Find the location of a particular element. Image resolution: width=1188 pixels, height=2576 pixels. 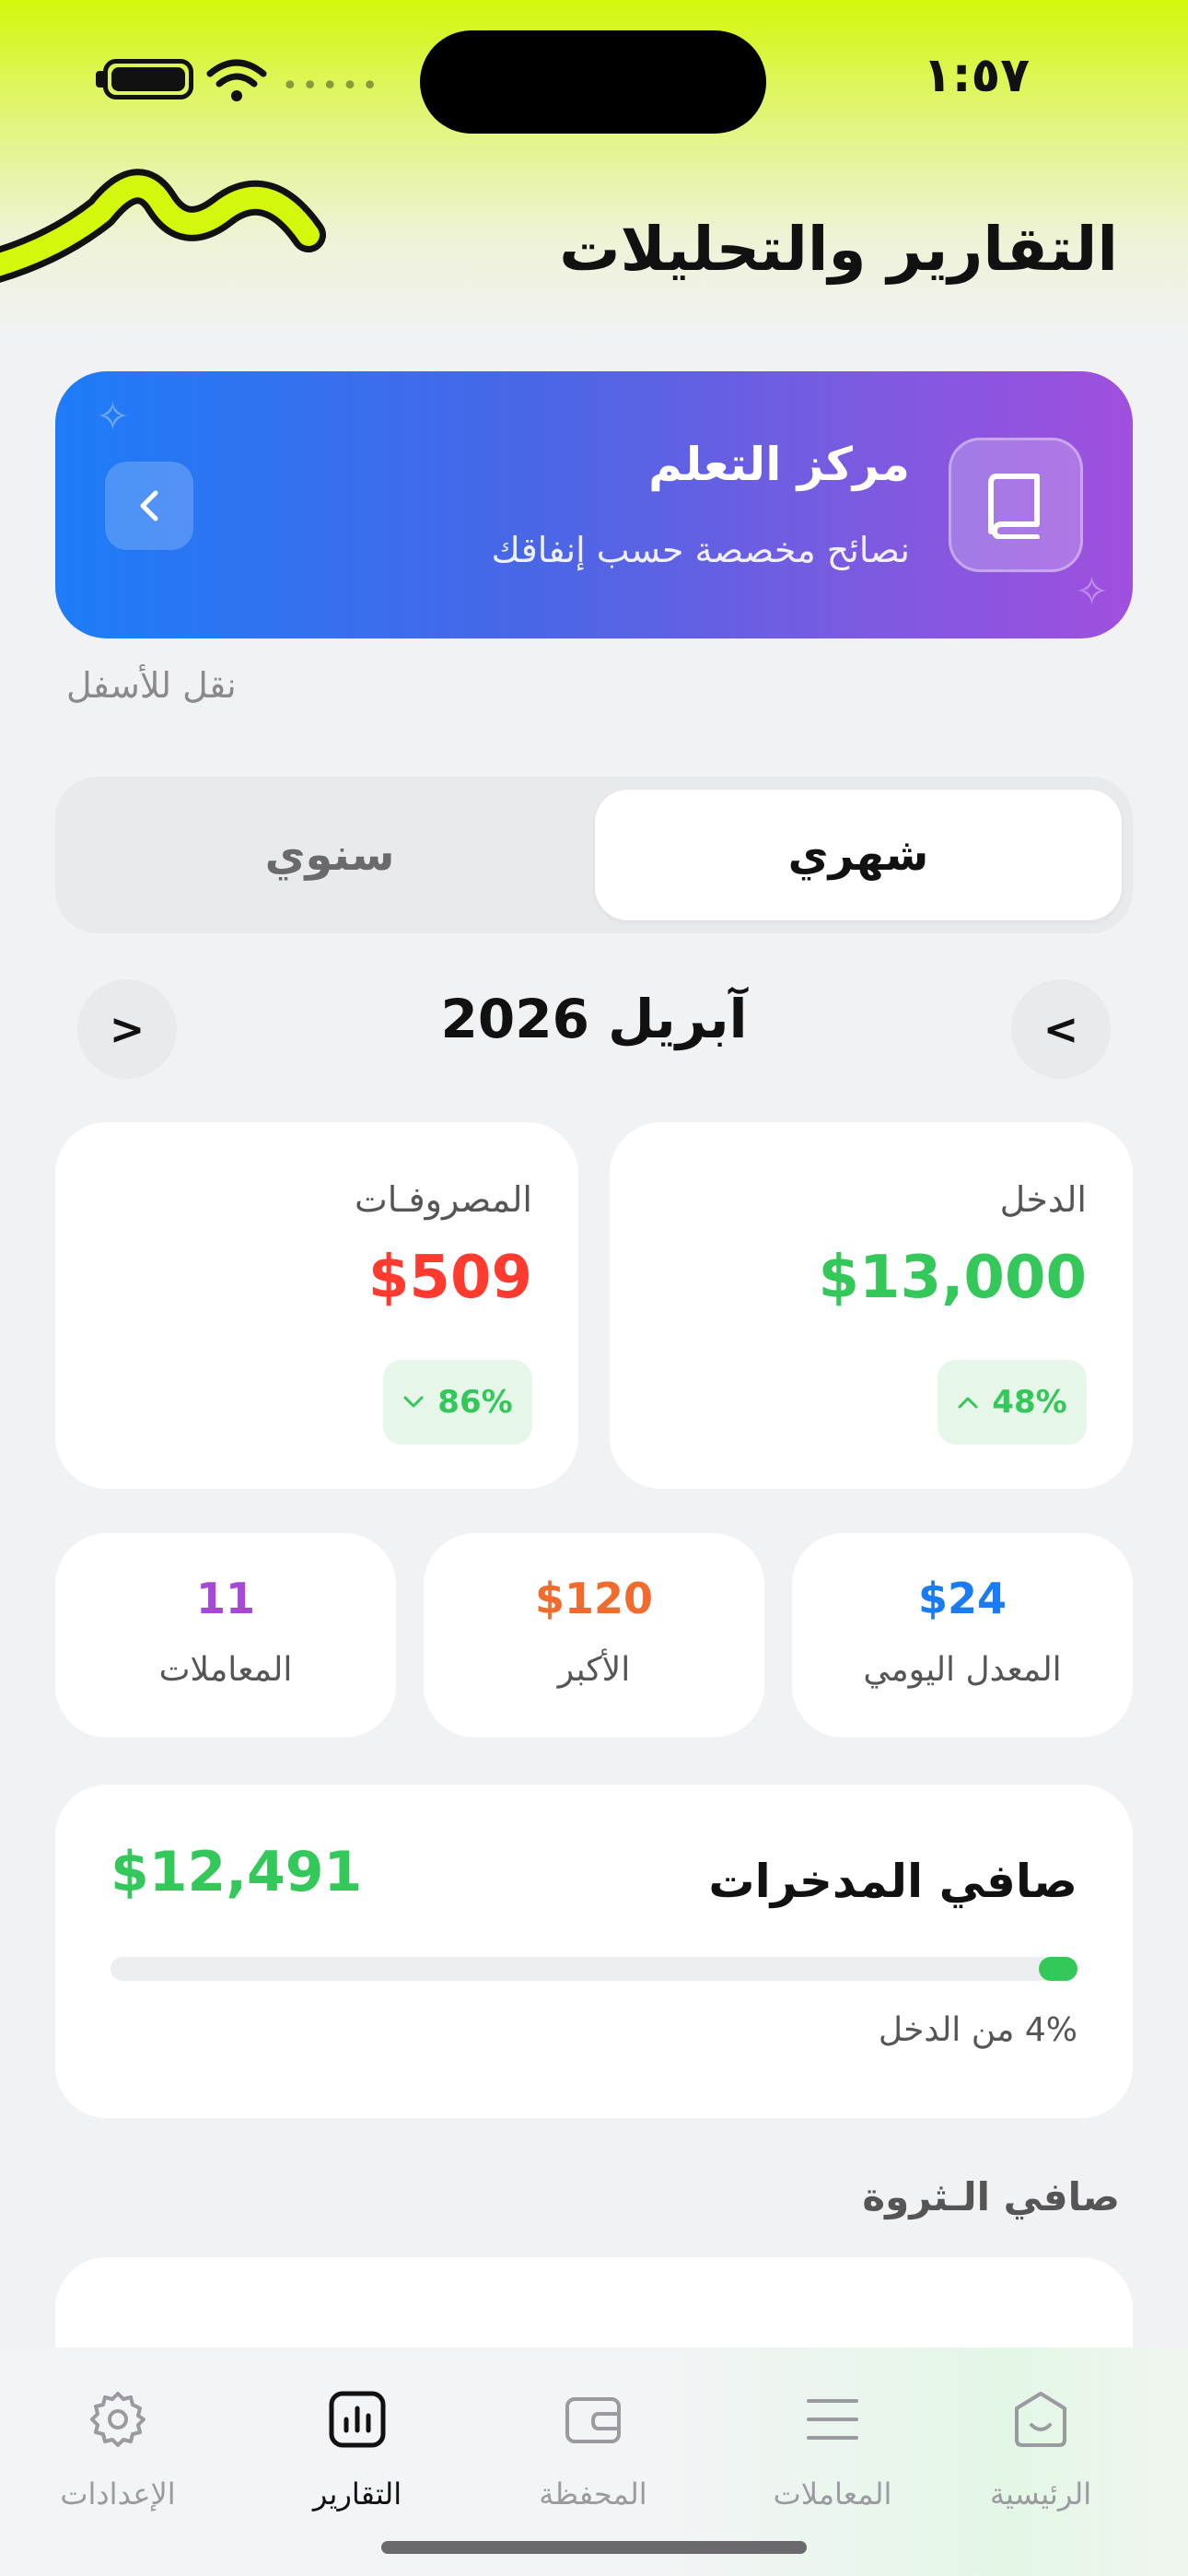

expenses-value: $509 is located at coordinates (449, 1278).